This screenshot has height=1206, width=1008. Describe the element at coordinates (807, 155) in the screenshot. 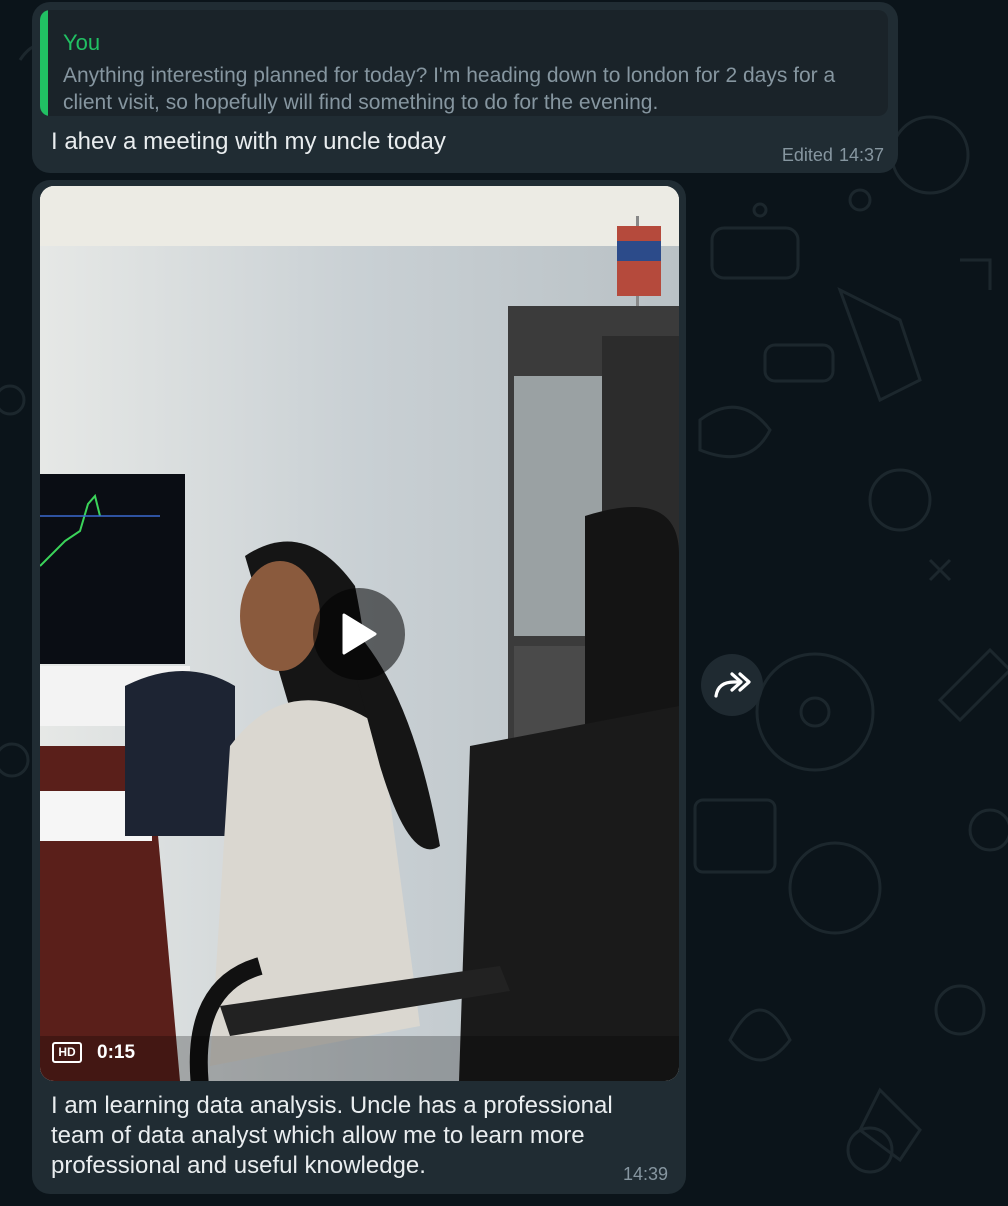

I see `edited-label: Edited` at that location.